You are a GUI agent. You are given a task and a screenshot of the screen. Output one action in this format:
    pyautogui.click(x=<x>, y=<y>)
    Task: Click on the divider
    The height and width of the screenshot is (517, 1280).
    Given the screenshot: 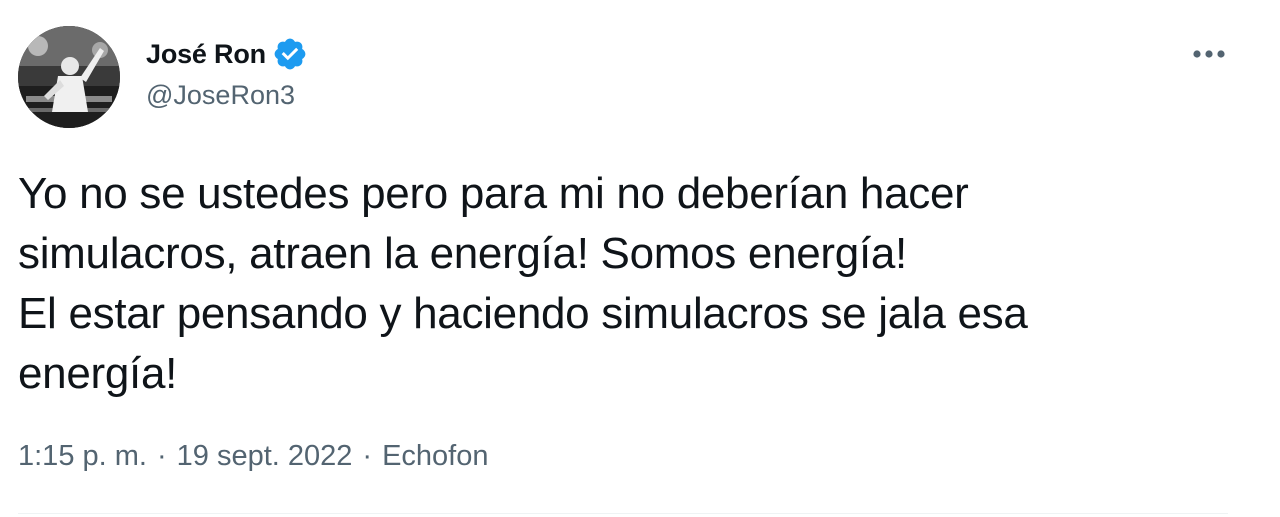 What is the action you would take?
    pyautogui.click(x=623, y=513)
    